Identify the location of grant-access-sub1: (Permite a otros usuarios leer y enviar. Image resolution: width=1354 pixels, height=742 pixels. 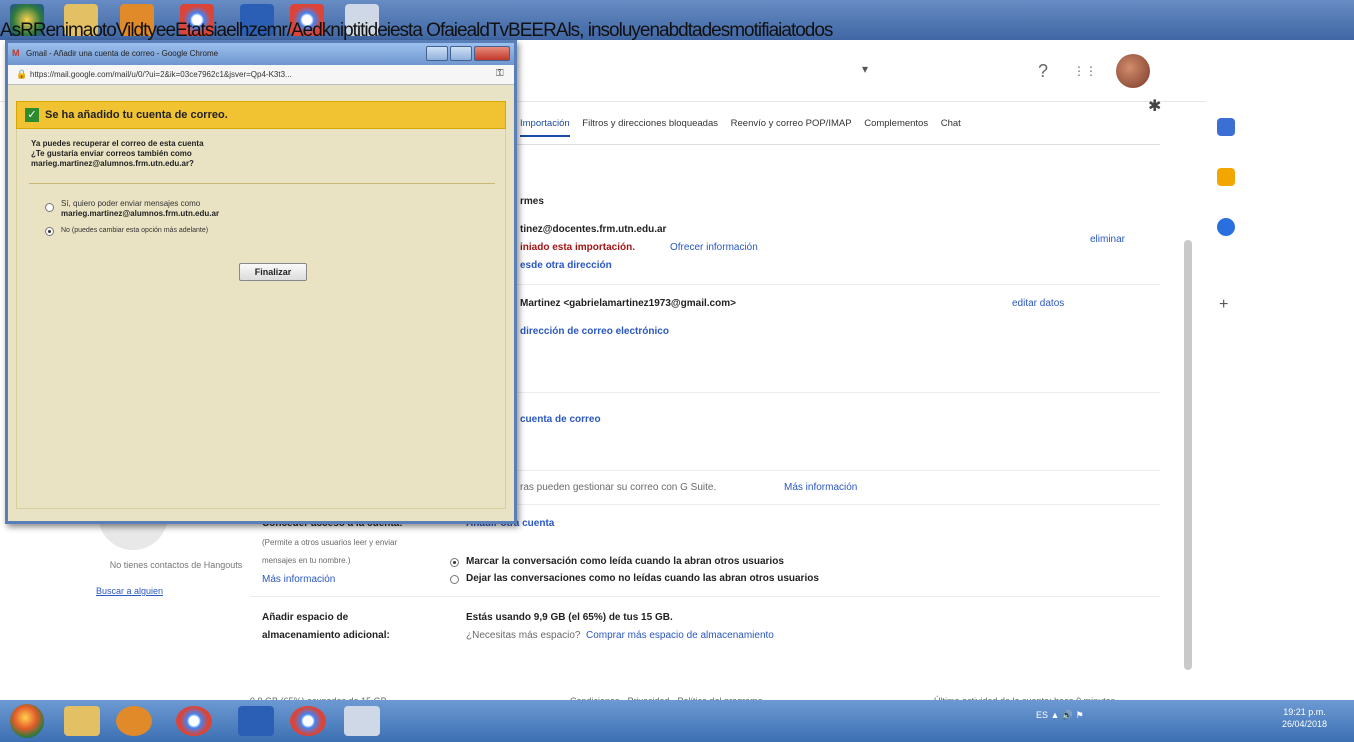
(330, 542).